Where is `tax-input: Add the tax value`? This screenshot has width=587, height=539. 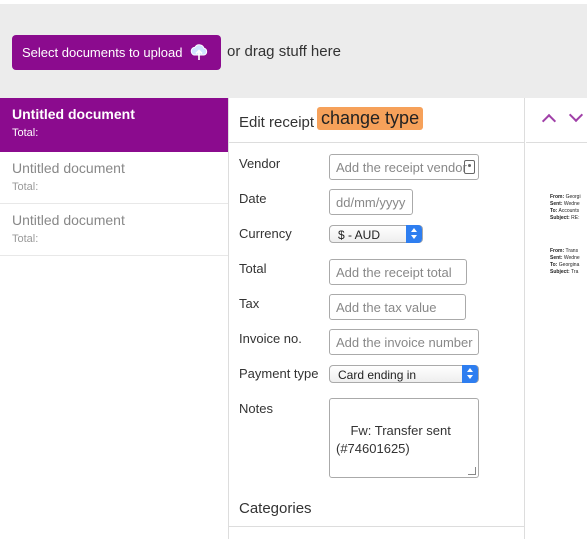
tax-input: Add the tax value is located at coordinates (397, 307).